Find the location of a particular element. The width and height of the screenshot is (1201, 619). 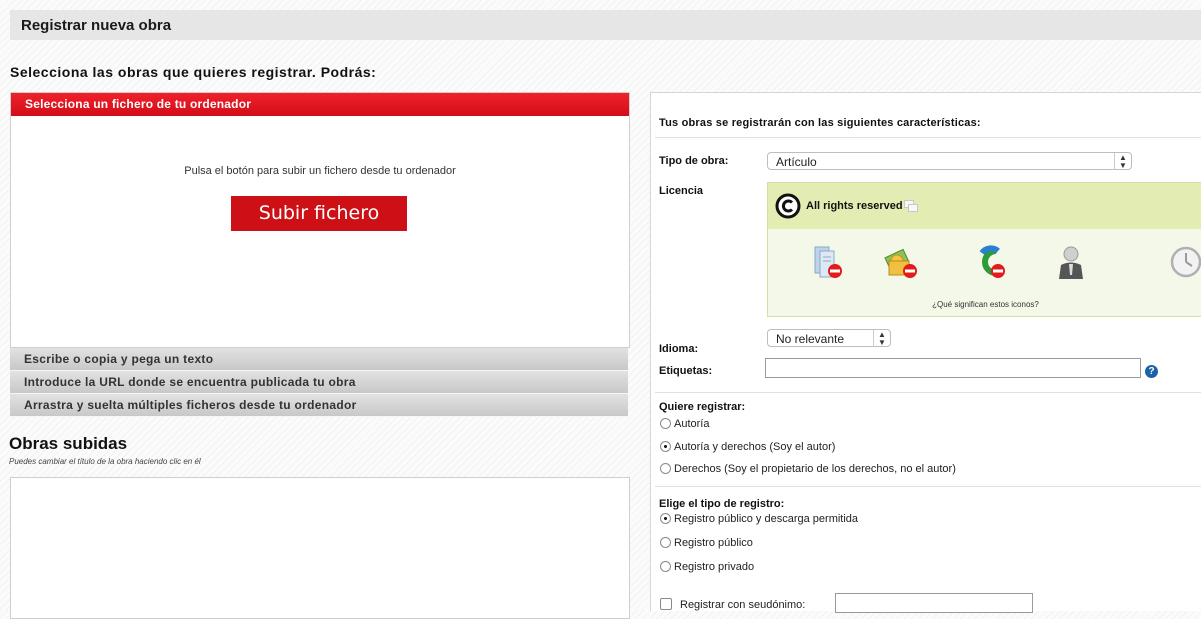

copy-icon is located at coordinates (911, 206).